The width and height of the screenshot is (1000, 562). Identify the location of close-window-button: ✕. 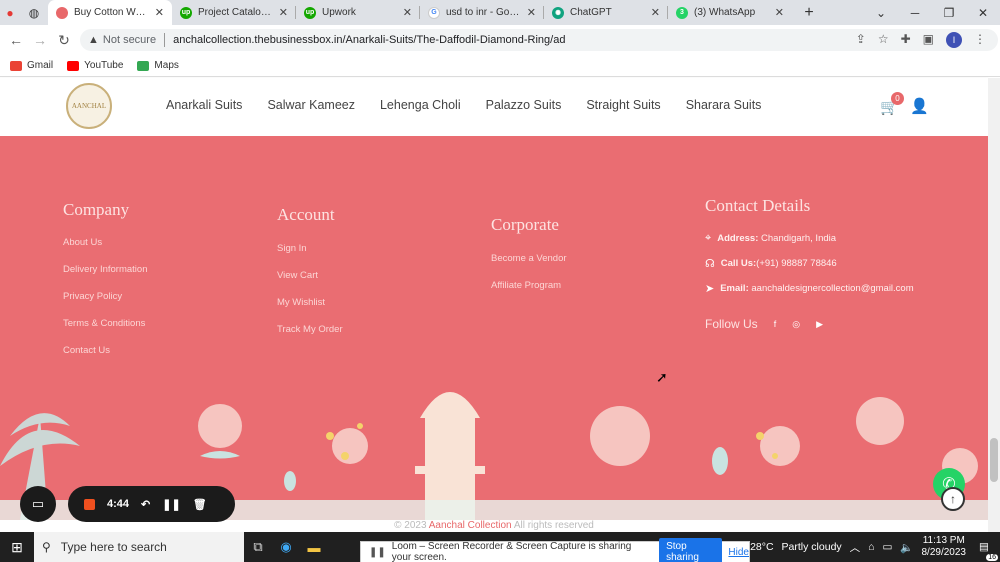
(983, 12).